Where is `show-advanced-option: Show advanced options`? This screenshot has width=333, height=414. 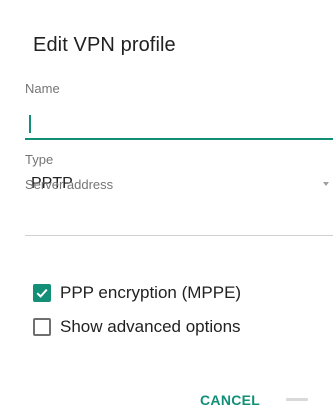 show-advanced-option: Show advanced options is located at coordinates (137, 327).